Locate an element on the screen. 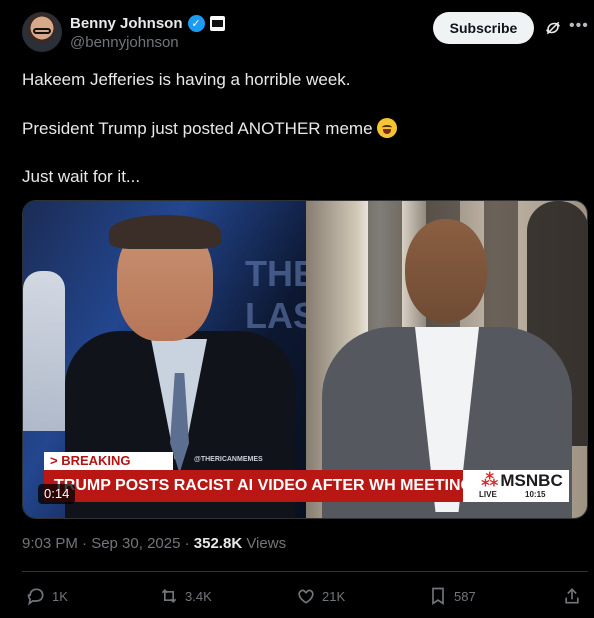 The image size is (594, 618). video-duration: 0:14 is located at coordinates (57, 494).